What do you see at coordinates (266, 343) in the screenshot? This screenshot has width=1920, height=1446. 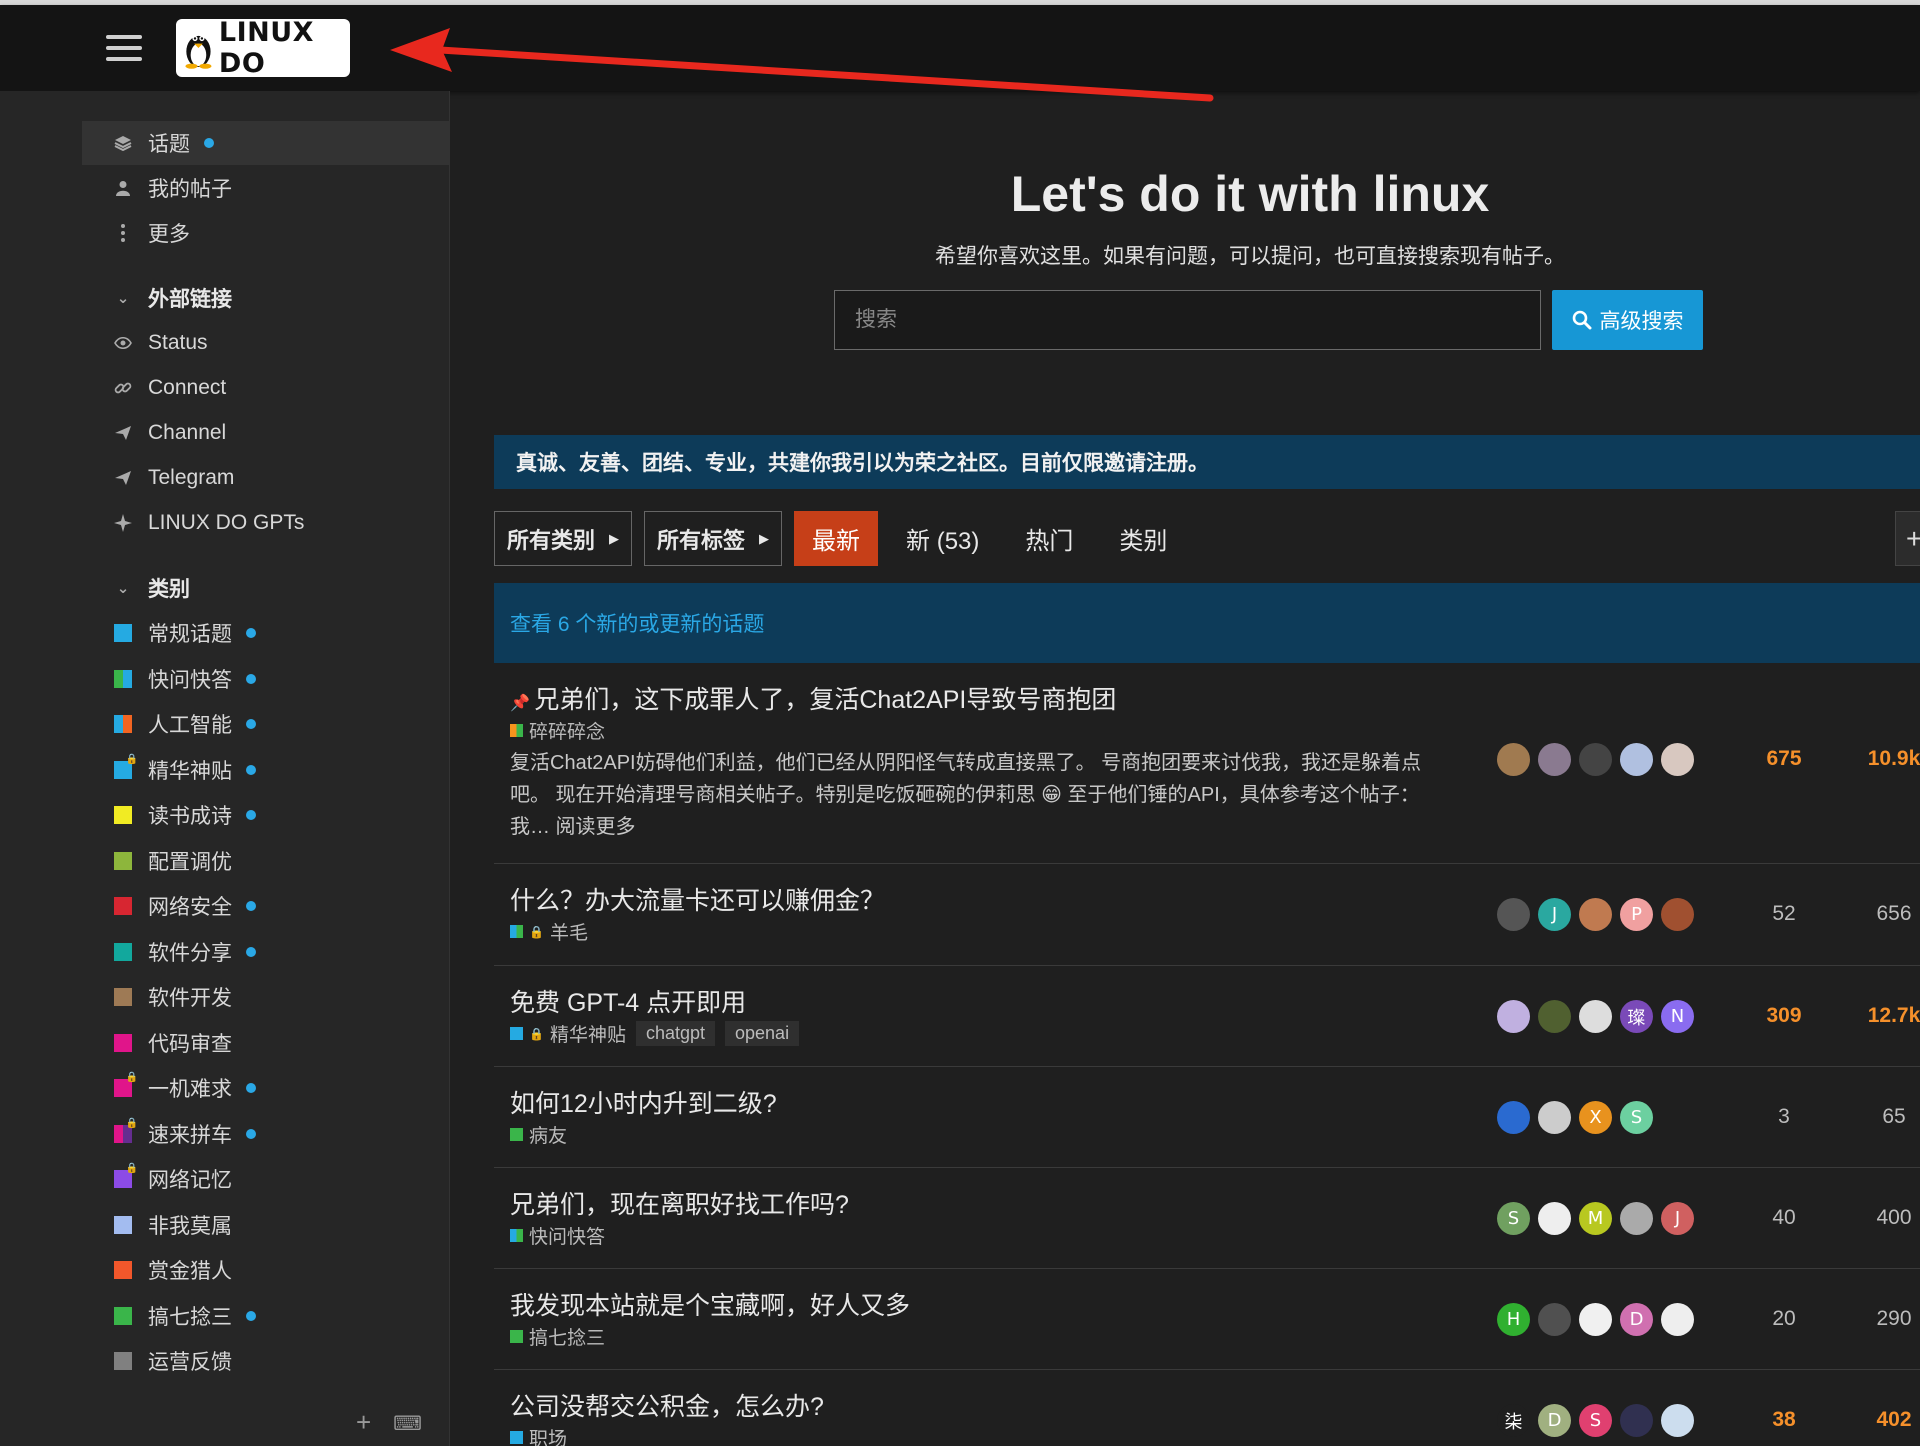 I see `sidebar-link-status: Status` at bounding box center [266, 343].